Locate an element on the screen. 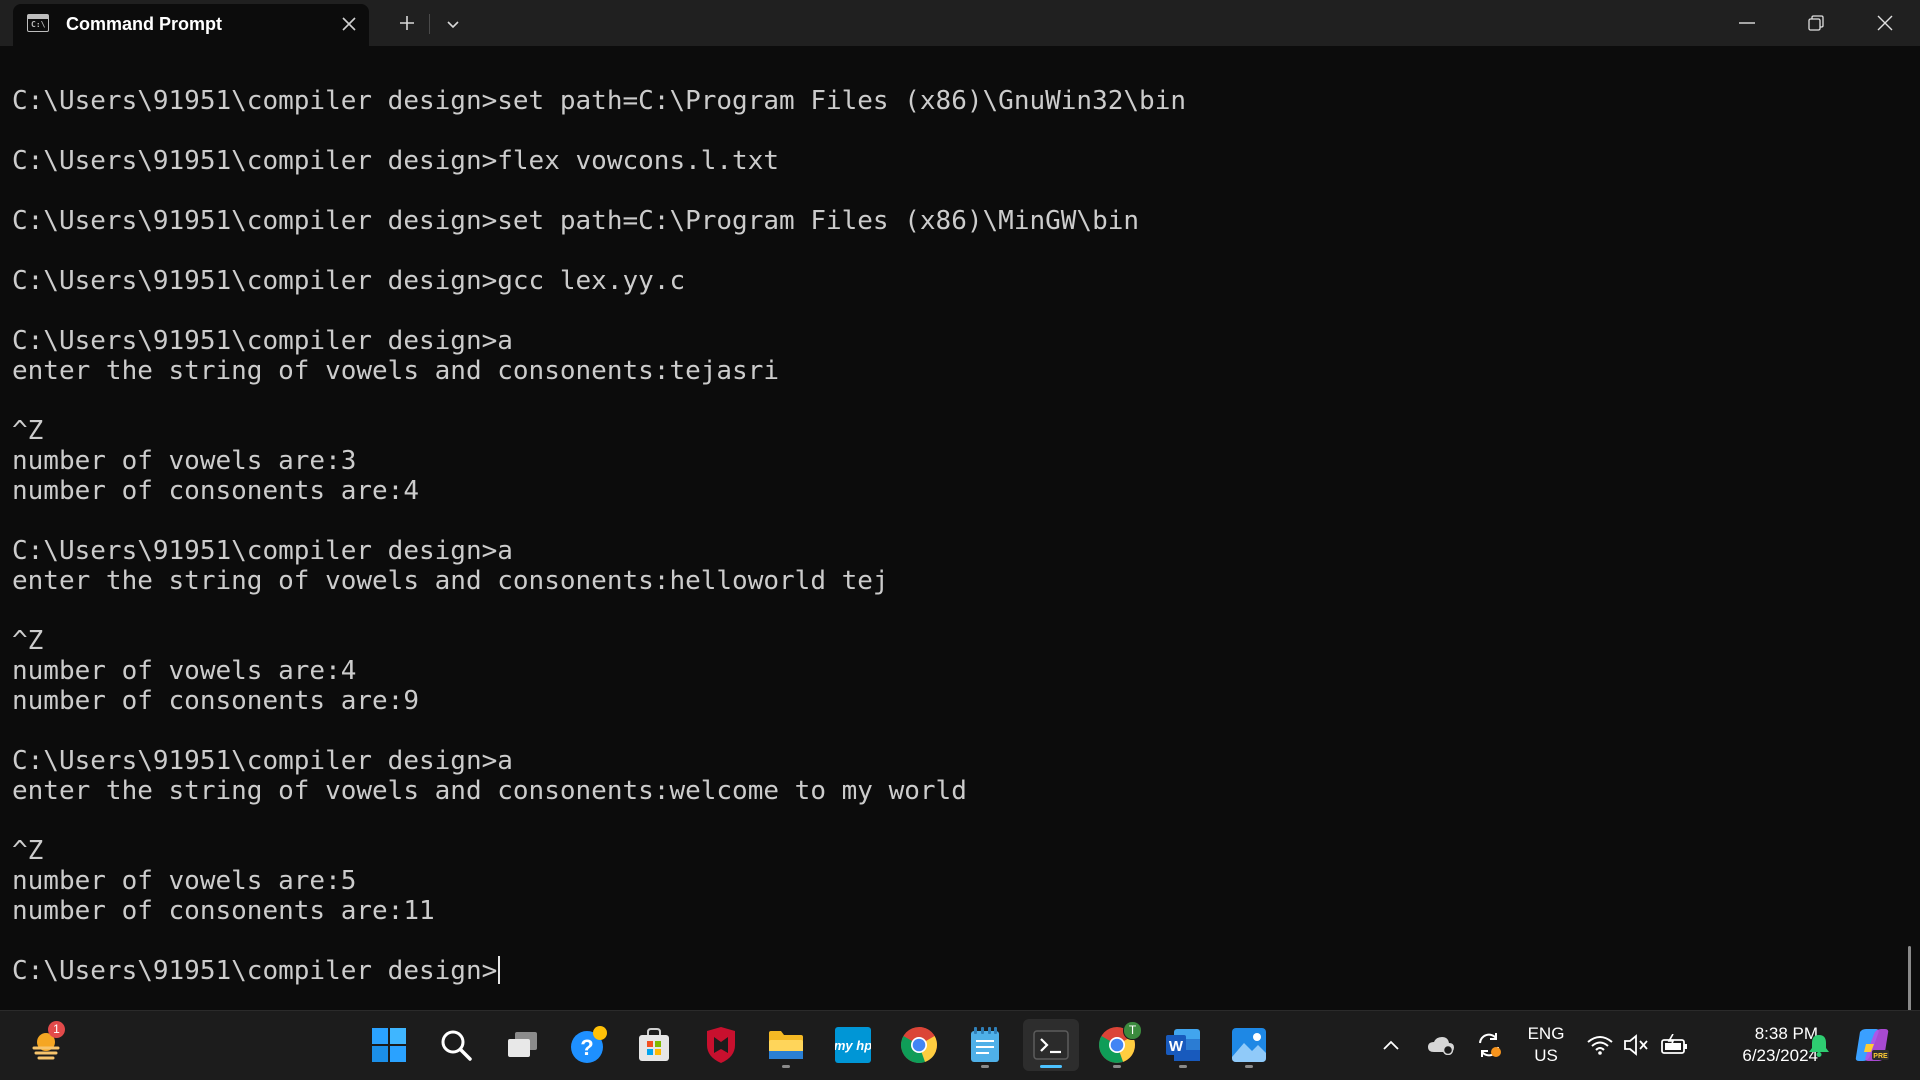 The width and height of the screenshot is (1920, 1080). tab-dropdown-chevron-down-icon is located at coordinates (453, 23).